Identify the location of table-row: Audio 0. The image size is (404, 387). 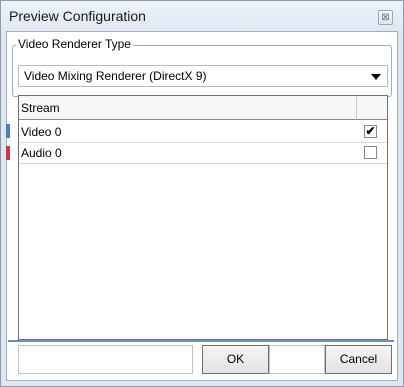
(203, 153).